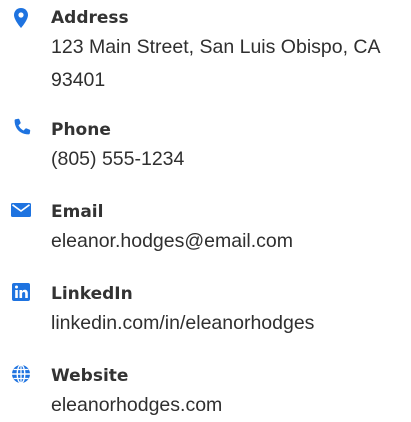  I want to click on globe-icon, so click(21, 374).